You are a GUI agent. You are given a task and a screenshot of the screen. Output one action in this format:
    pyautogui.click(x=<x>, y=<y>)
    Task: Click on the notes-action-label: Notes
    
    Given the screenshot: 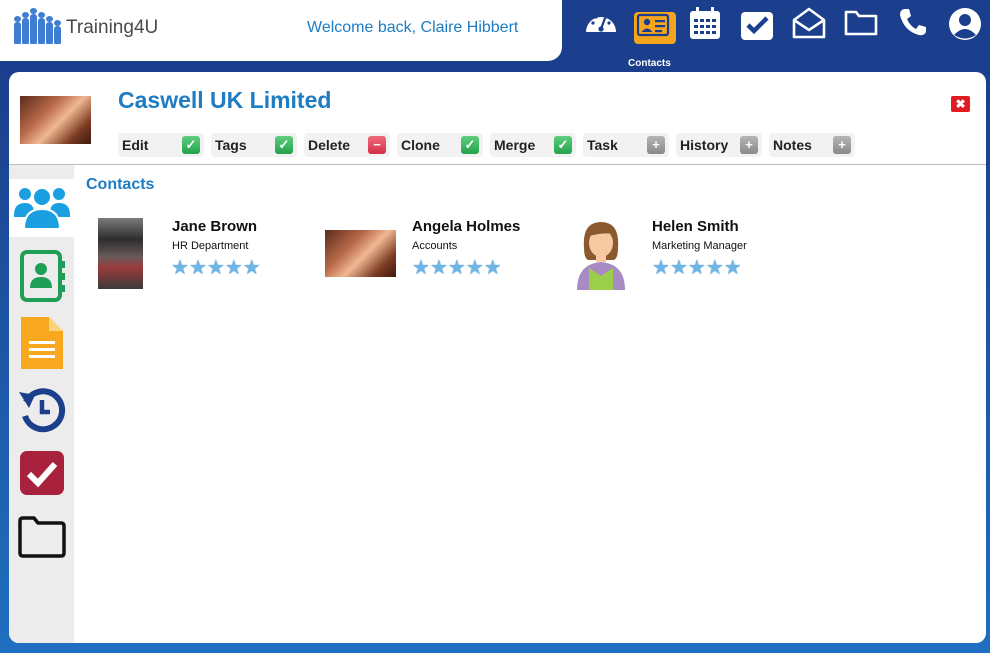 What is the action you would take?
    pyautogui.click(x=792, y=145)
    